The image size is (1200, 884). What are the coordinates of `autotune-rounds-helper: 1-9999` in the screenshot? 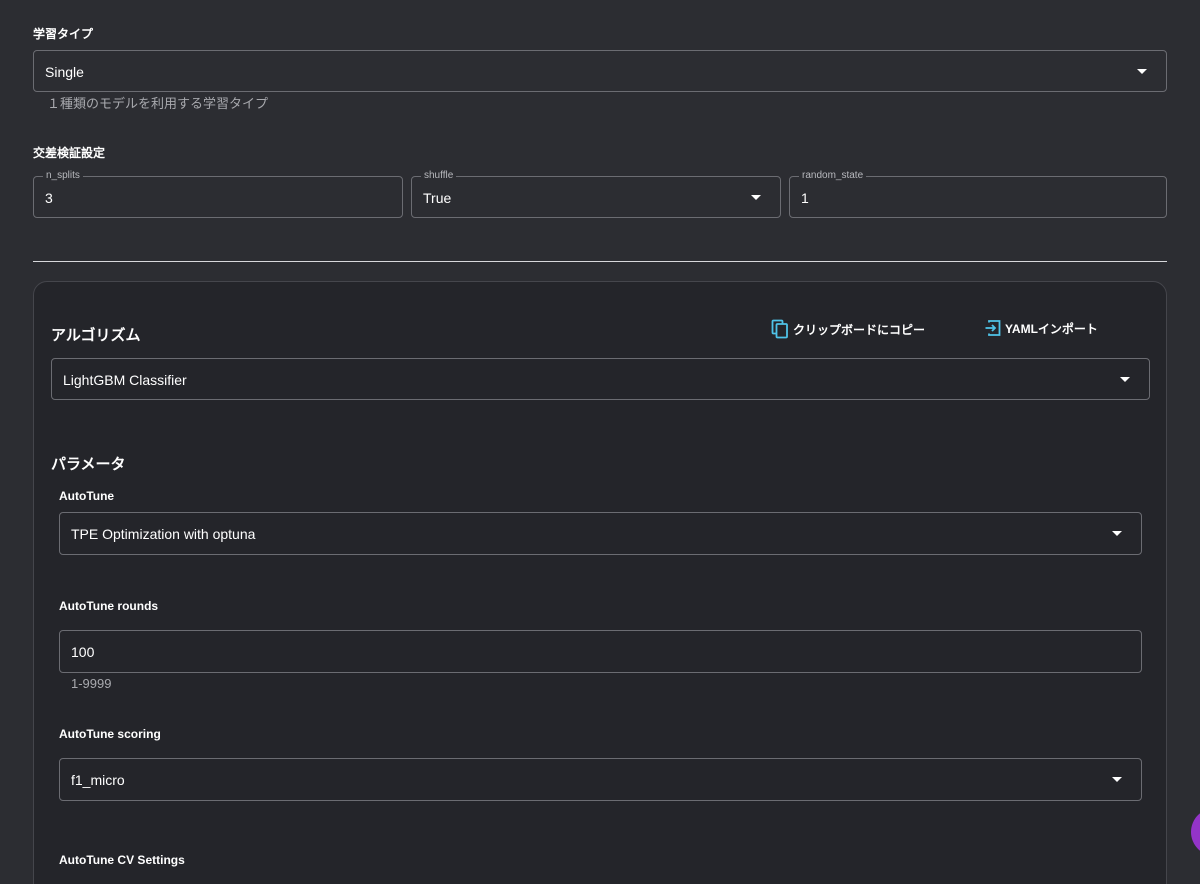 It's located at (91, 683).